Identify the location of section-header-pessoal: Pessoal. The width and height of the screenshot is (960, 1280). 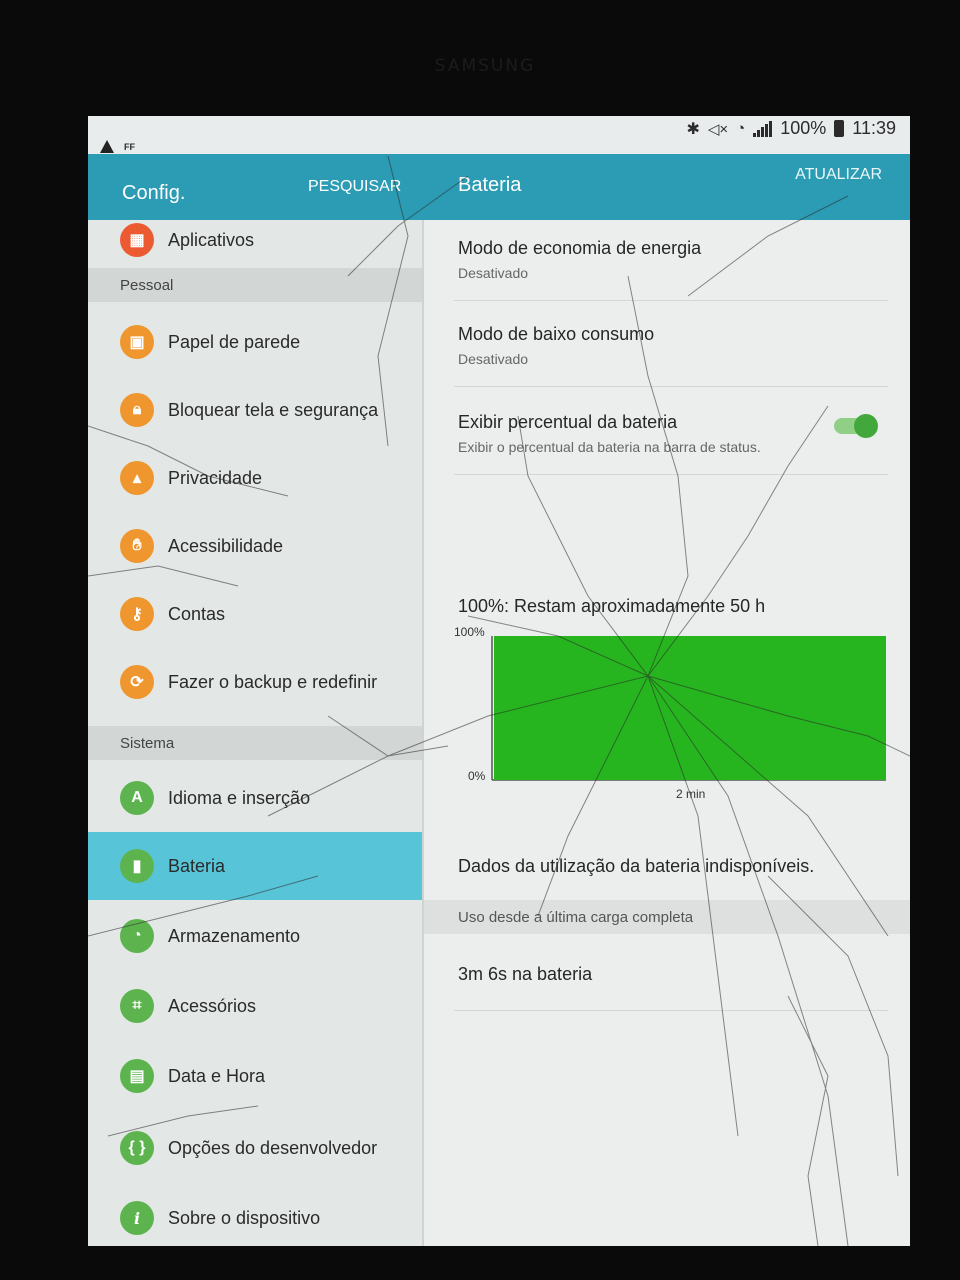
(255, 285).